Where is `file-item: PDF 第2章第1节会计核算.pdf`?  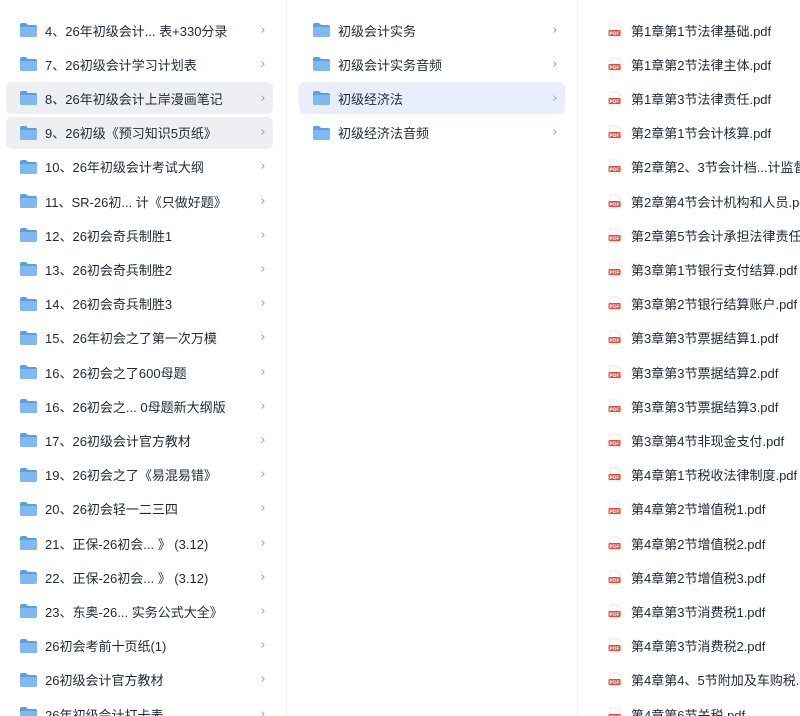 file-item: PDF 第2章第1节会计核算.pdf is located at coordinates (701, 133).